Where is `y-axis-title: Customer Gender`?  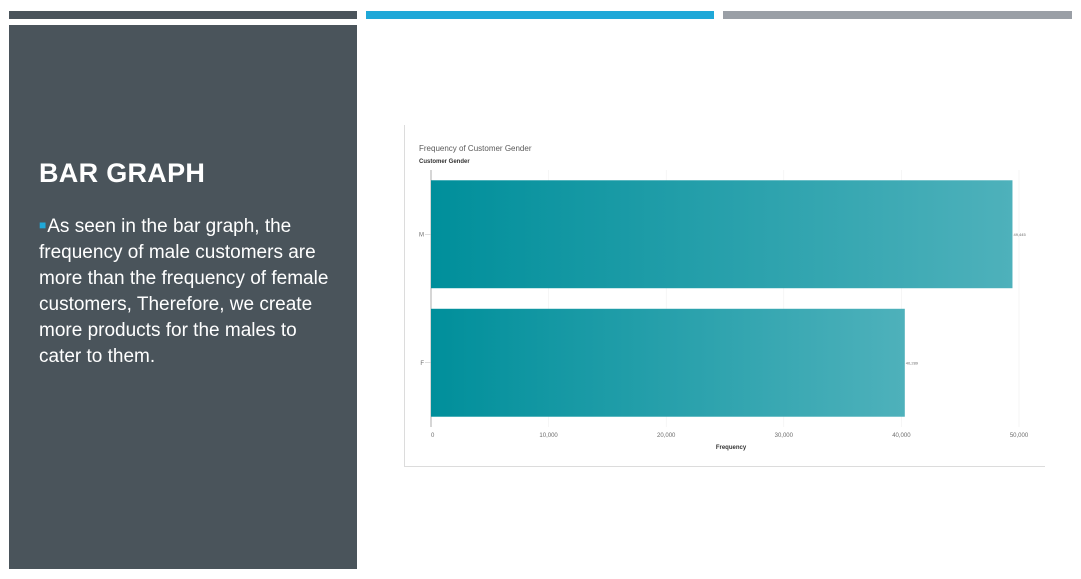 y-axis-title: Customer Gender is located at coordinates (444, 162).